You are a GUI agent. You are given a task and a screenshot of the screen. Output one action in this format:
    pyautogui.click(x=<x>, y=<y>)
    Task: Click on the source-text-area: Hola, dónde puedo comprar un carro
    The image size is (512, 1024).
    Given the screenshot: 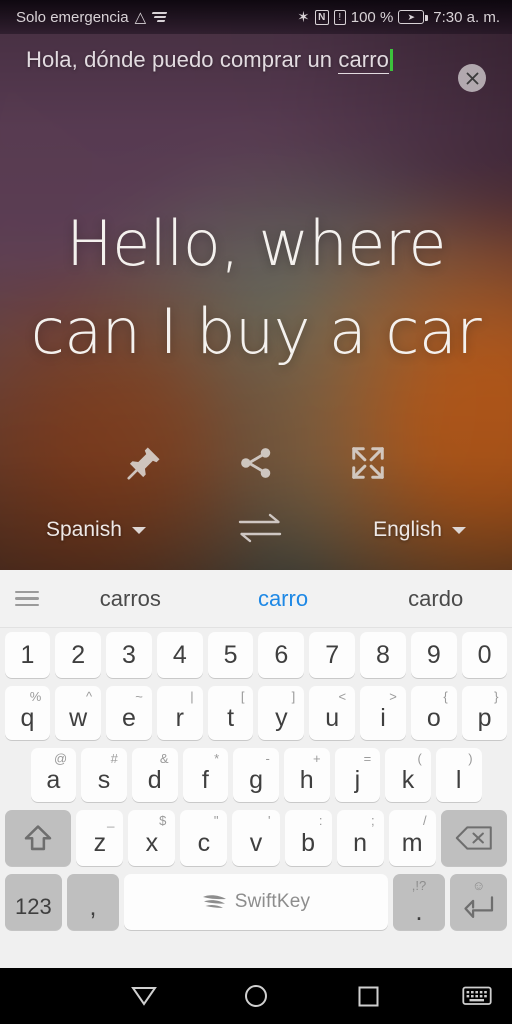 What is the action you would take?
    pyautogui.click(x=256, y=59)
    